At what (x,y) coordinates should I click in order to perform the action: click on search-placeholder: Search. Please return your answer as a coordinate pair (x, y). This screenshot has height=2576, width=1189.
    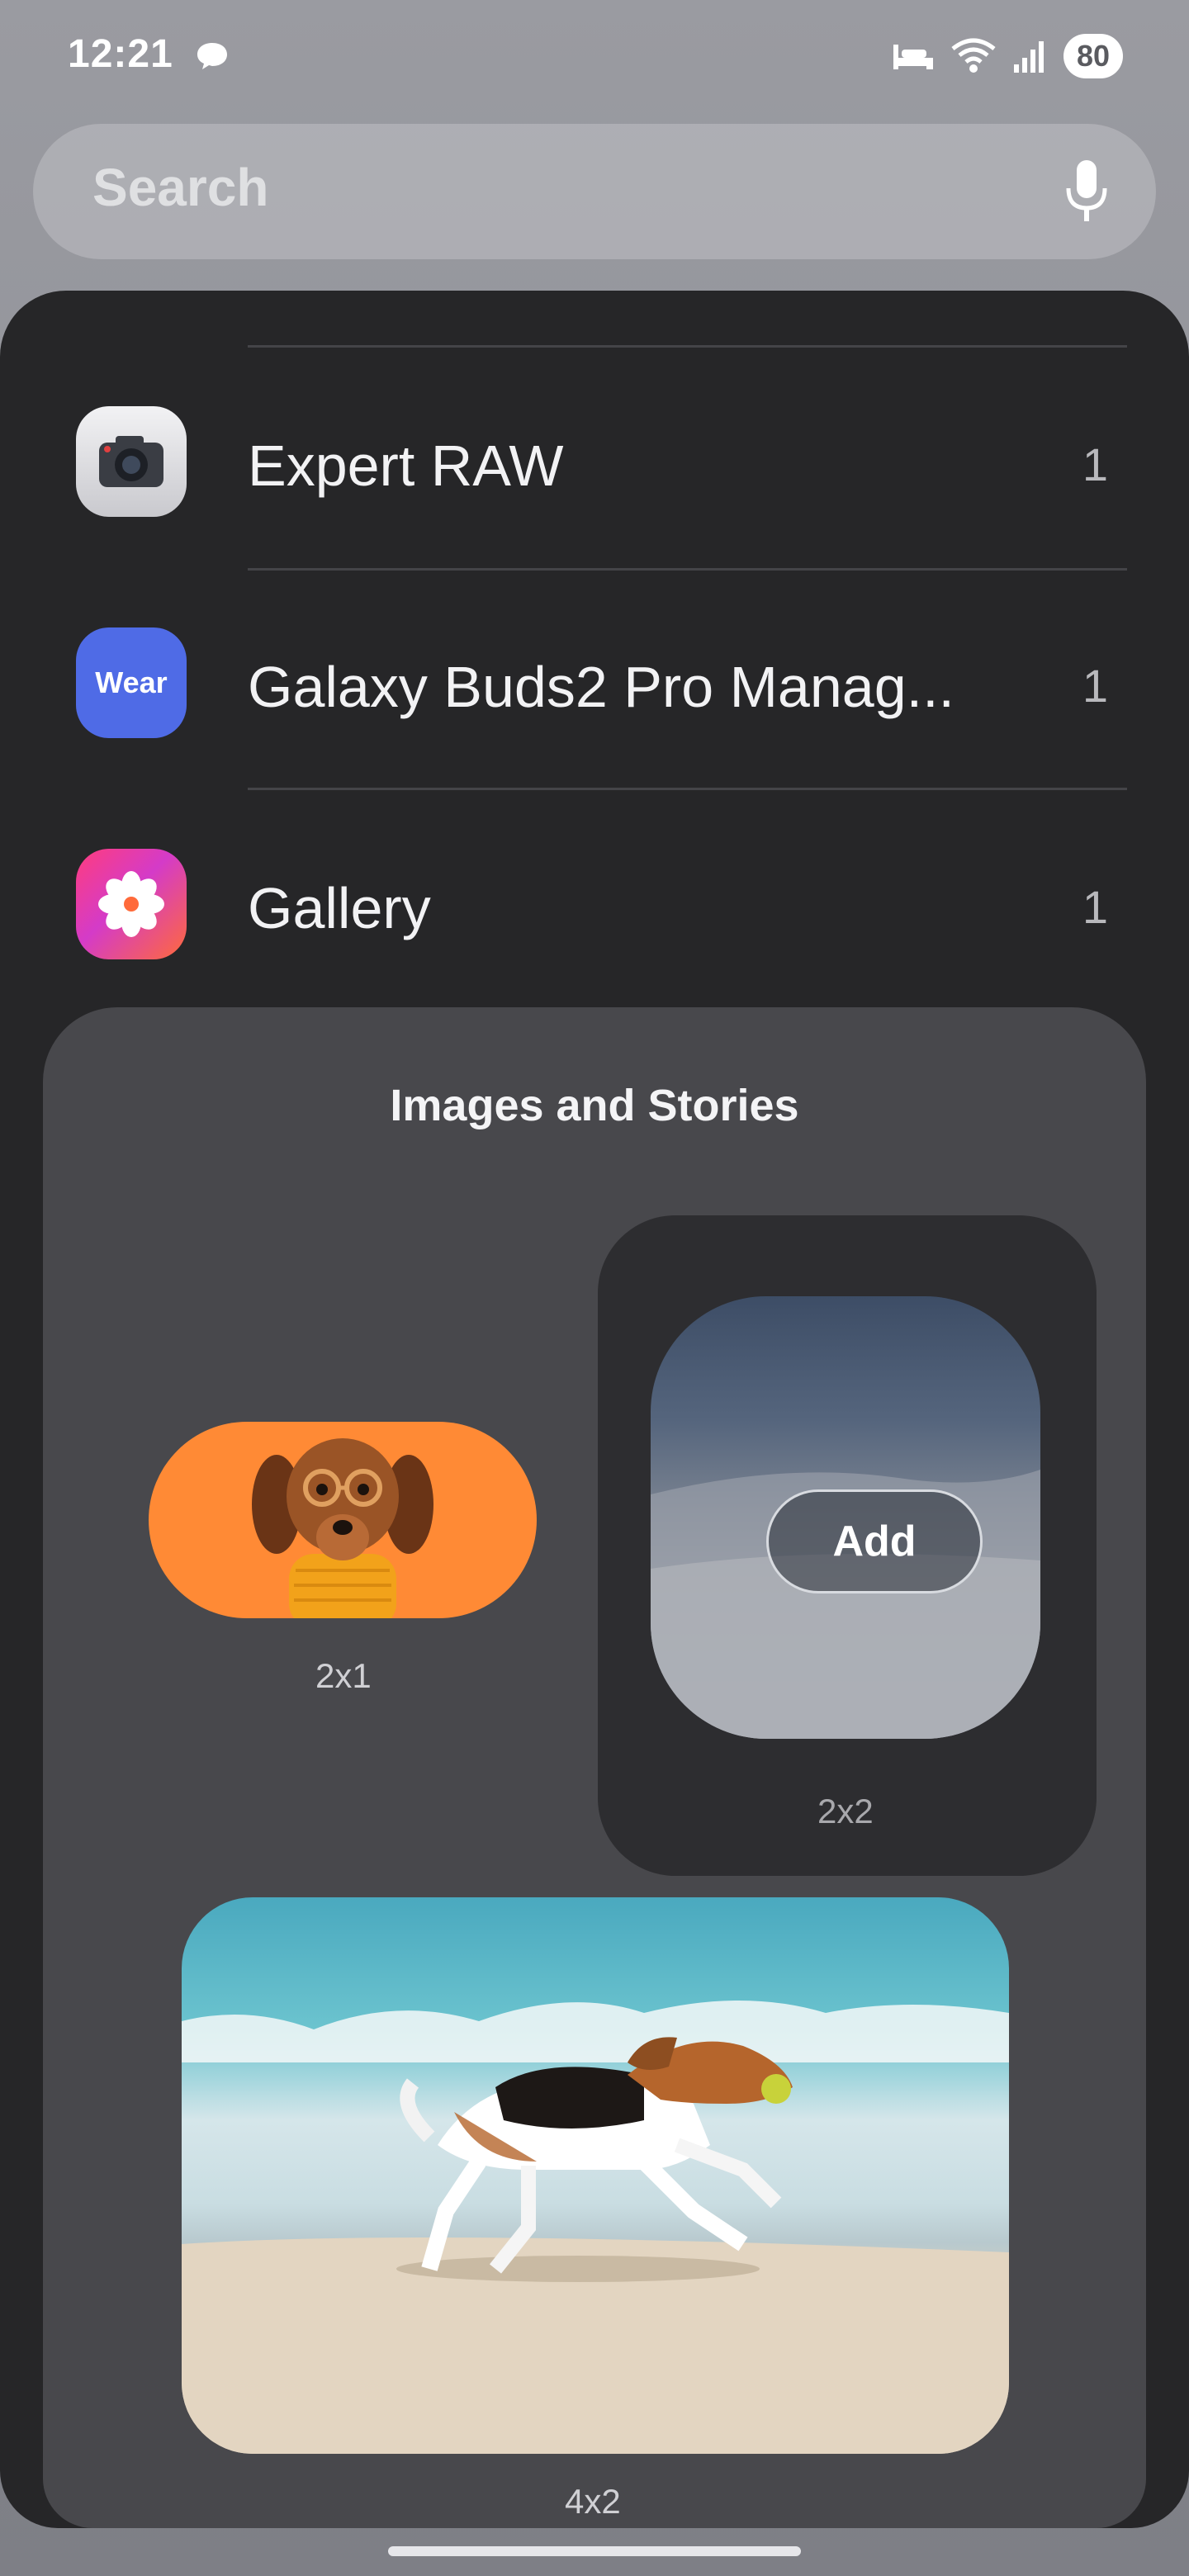
    Looking at the image, I should click on (180, 187).